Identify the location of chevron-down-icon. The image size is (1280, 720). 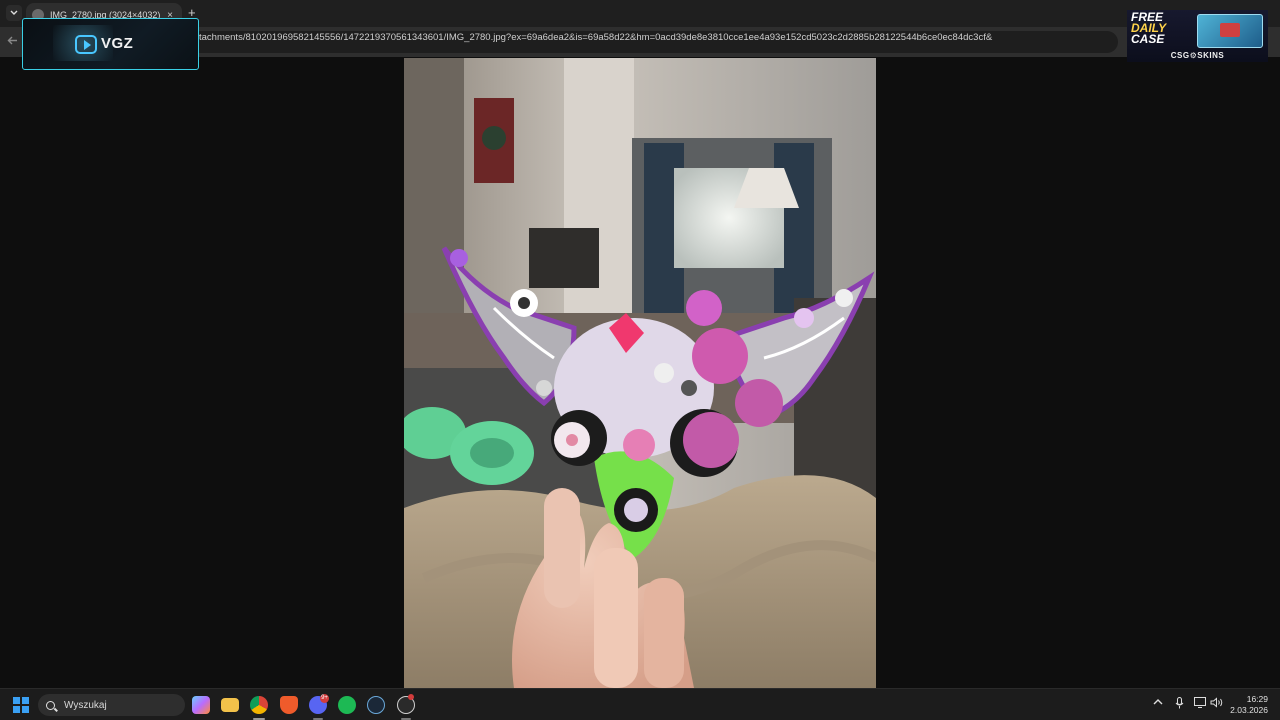
(14, 12).